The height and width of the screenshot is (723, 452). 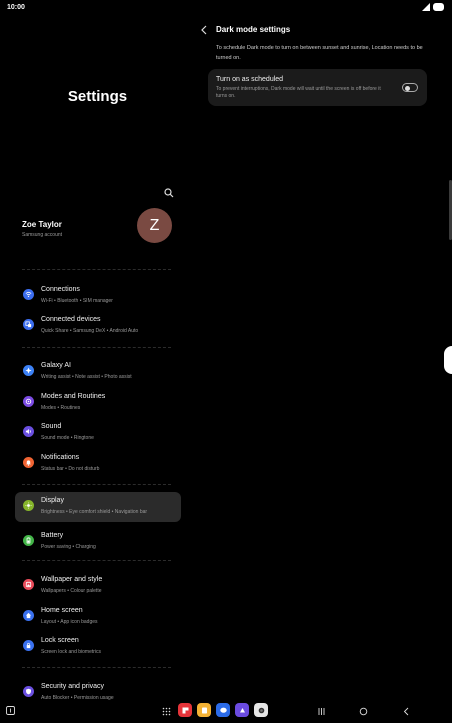 I want to click on search-icon, so click(x=169, y=193).